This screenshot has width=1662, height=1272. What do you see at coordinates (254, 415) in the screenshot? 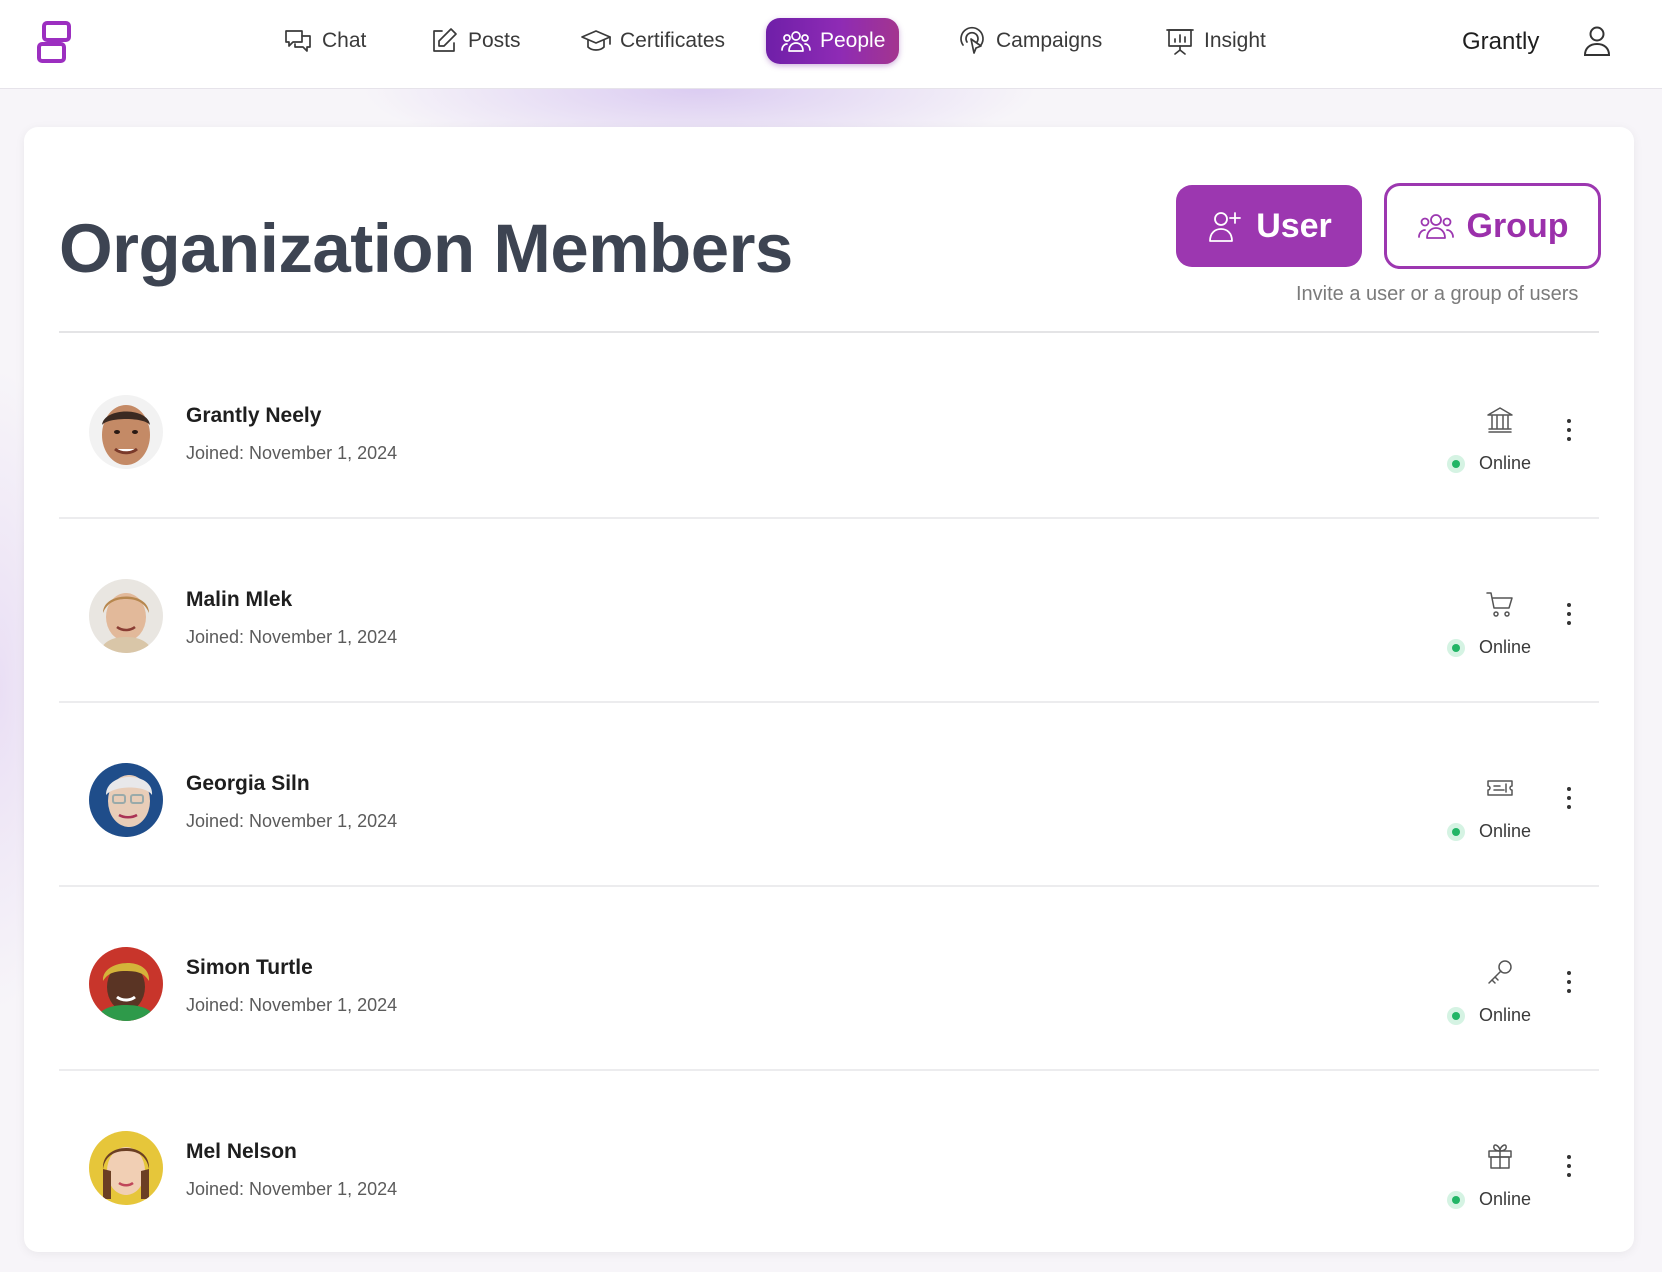
I see `member-name: Grantly Neely` at bounding box center [254, 415].